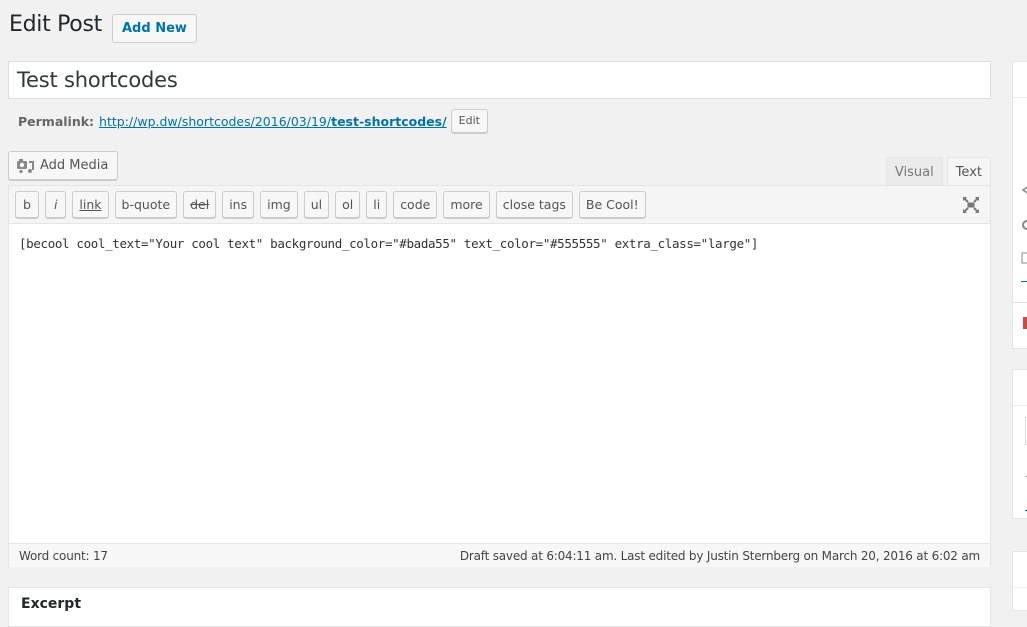  Describe the element at coordinates (1025, 323) in the screenshot. I see `trash-link` at that location.